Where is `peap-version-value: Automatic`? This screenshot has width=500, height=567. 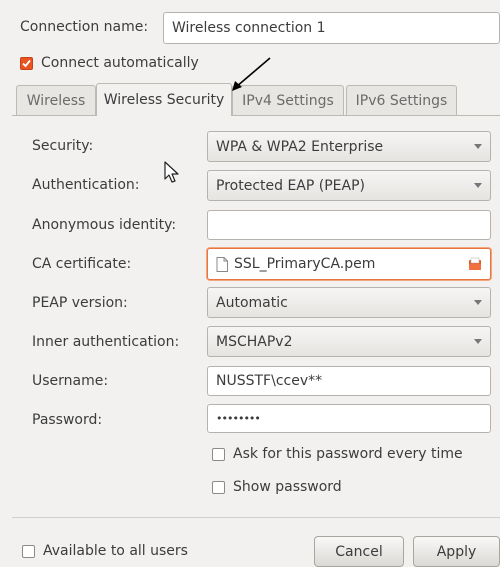 peap-version-value: Automatic is located at coordinates (252, 302).